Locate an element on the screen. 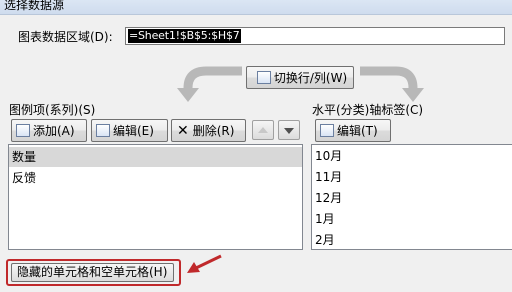 This screenshot has height=292, width=512. curved-arrow-left-icon is located at coordinates (209, 84).